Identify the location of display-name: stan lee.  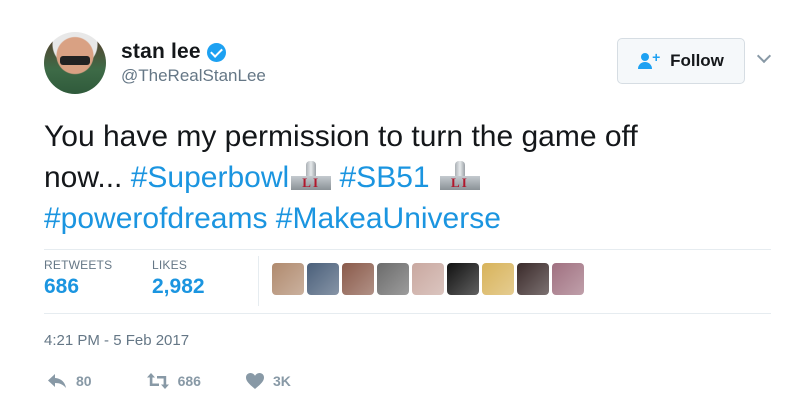
(161, 52).